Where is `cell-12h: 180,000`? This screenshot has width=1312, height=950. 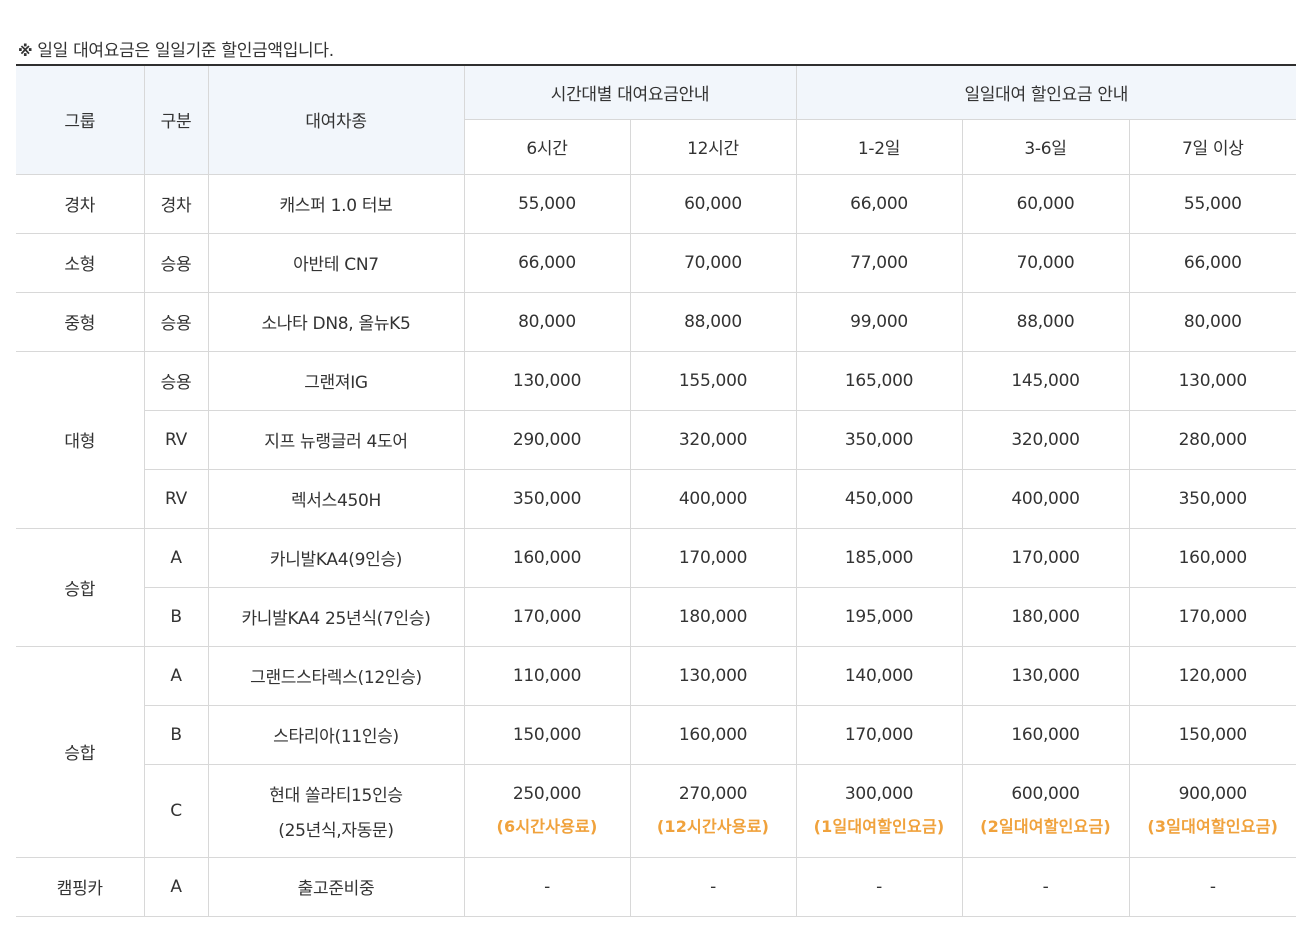 cell-12h: 180,000 is located at coordinates (713, 616).